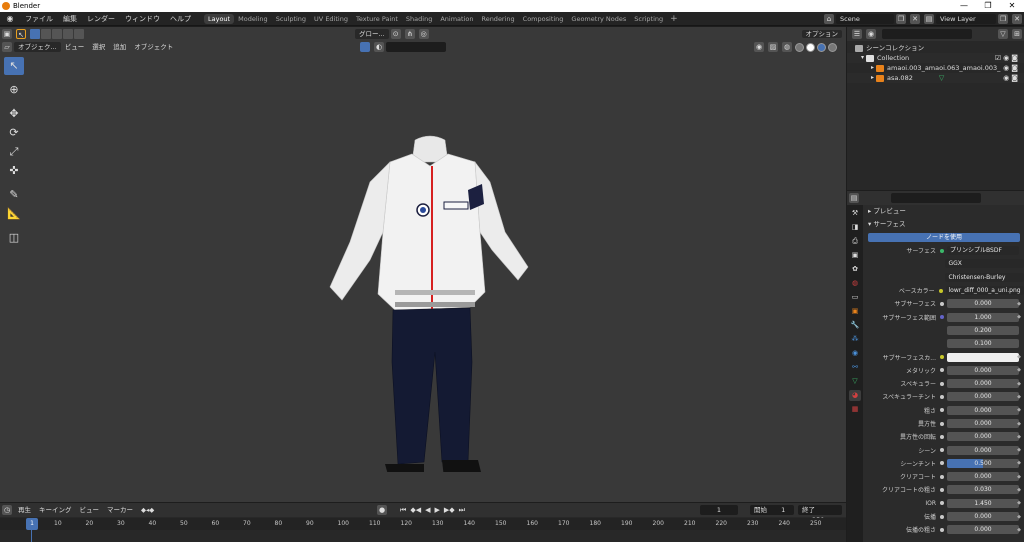 This screenshot has width=1024, height=542. What do you see at coordinates (1011, 78) in the screenshot?
I see `object-visibility-icons: ◉◙` at bounding box center [1011, 78].